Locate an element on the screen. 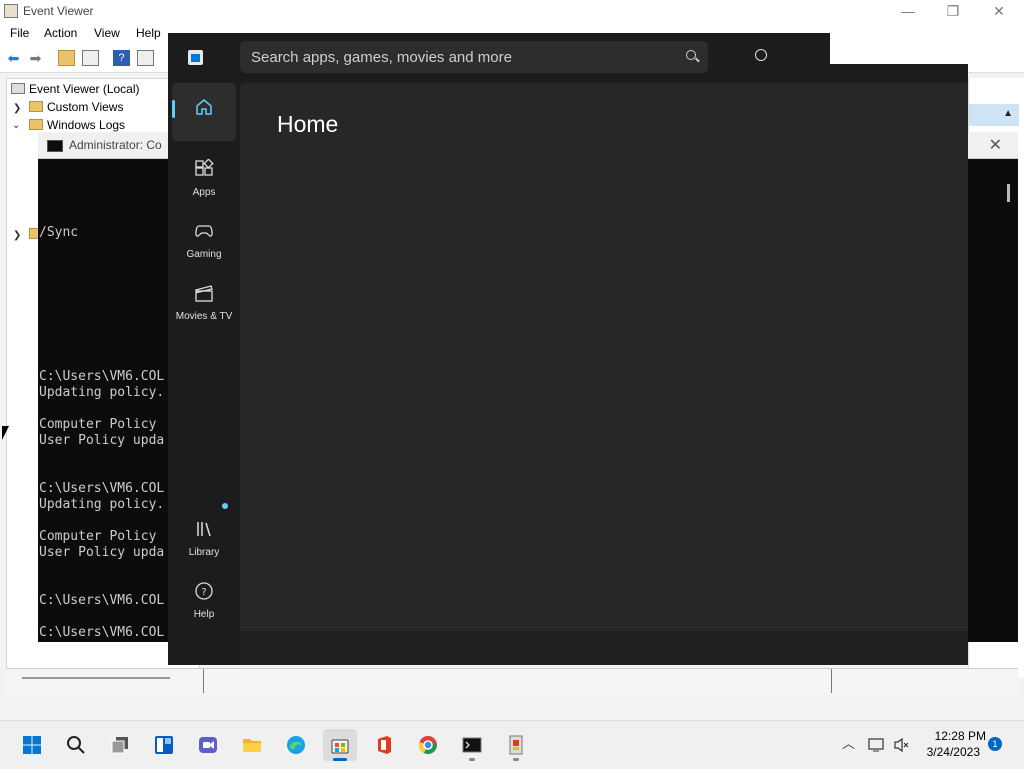 The image size is (1024, 769). nav-movies-tv-label: Movies & TV is located at coordinates (204, 316).